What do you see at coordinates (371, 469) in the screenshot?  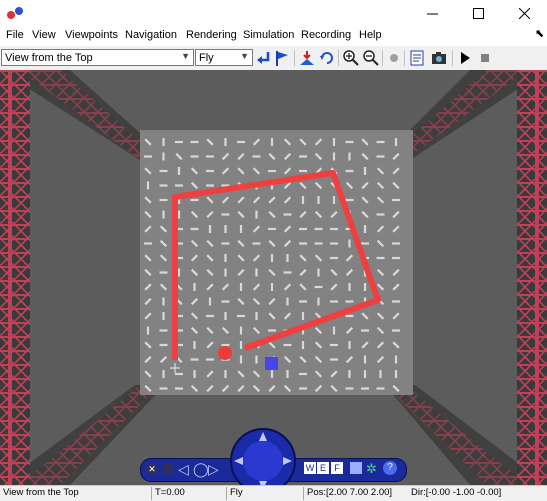 I see `headlight-icon: ✲` at bounding box center [371, 469].